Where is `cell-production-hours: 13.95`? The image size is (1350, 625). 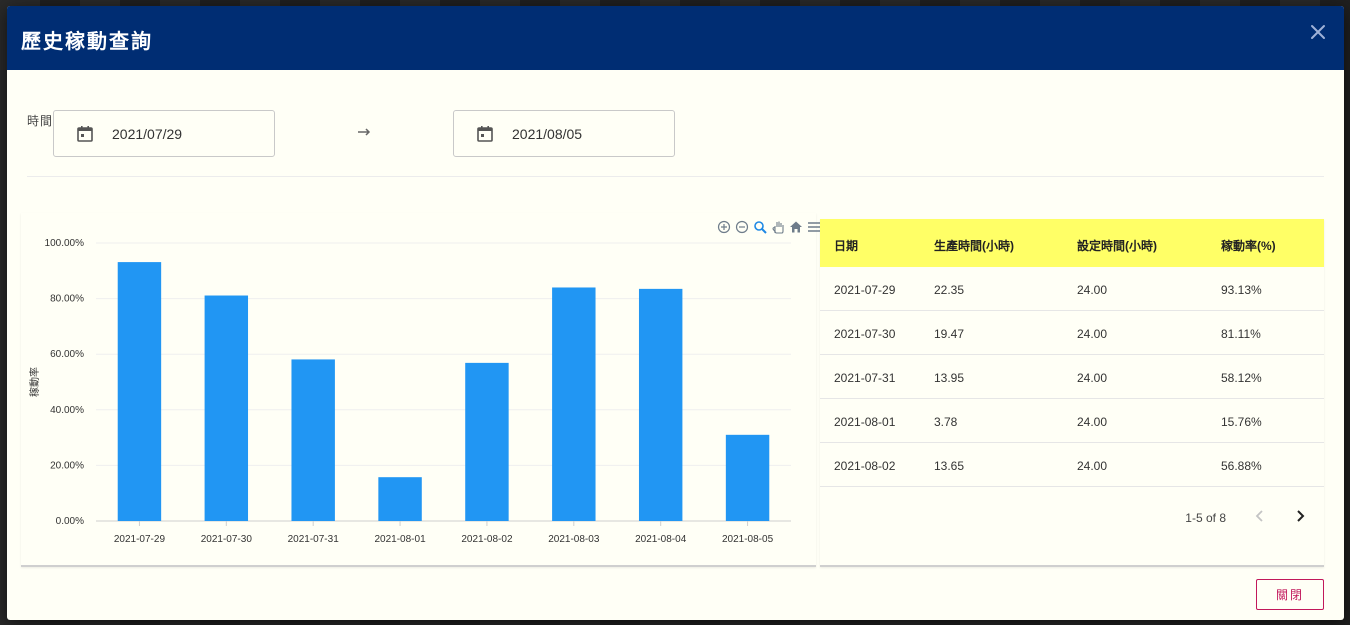
cell-production-hours: 13.95 is located at coordinates (949, 378).